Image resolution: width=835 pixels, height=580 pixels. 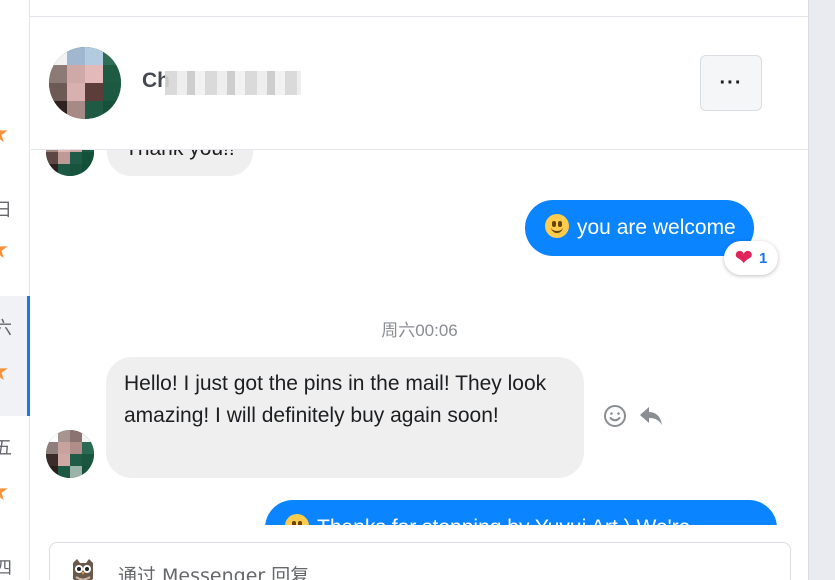 I want to click on conversation-day: 五, so click(x=6, y=448).